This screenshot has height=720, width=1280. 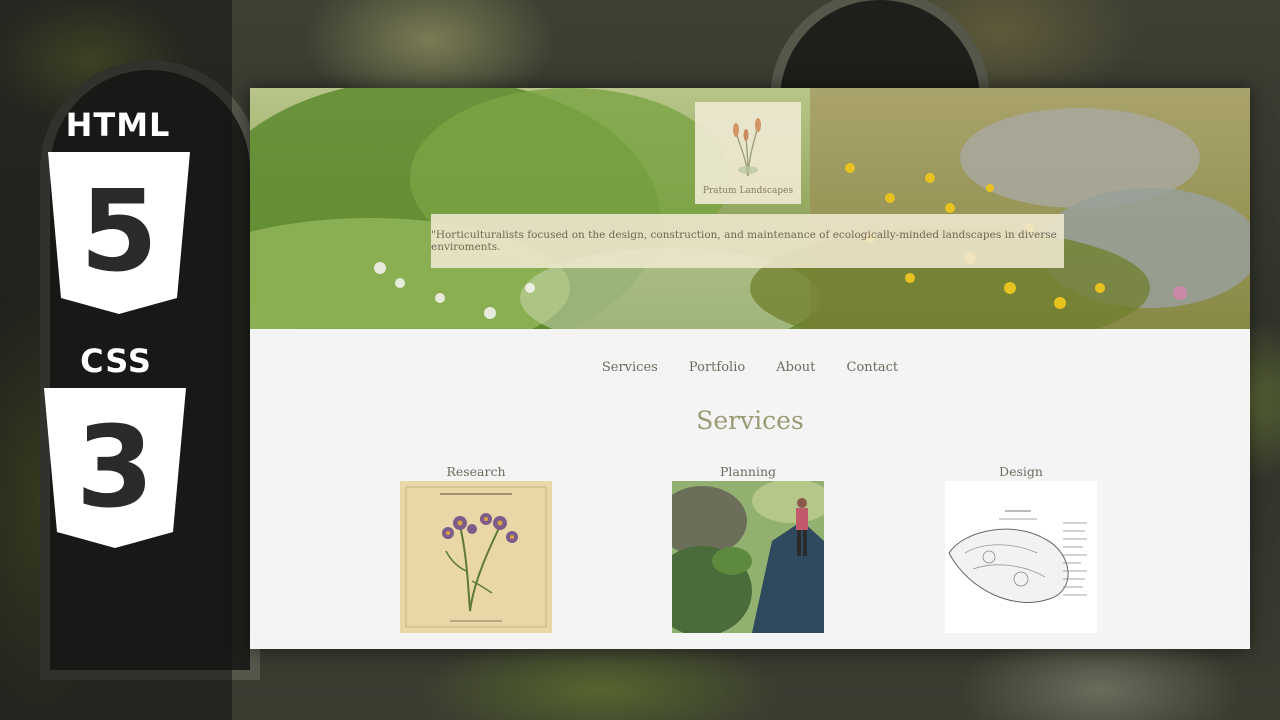 I want to click on html5-shield-icon: 5, so click(x=119, y=233).